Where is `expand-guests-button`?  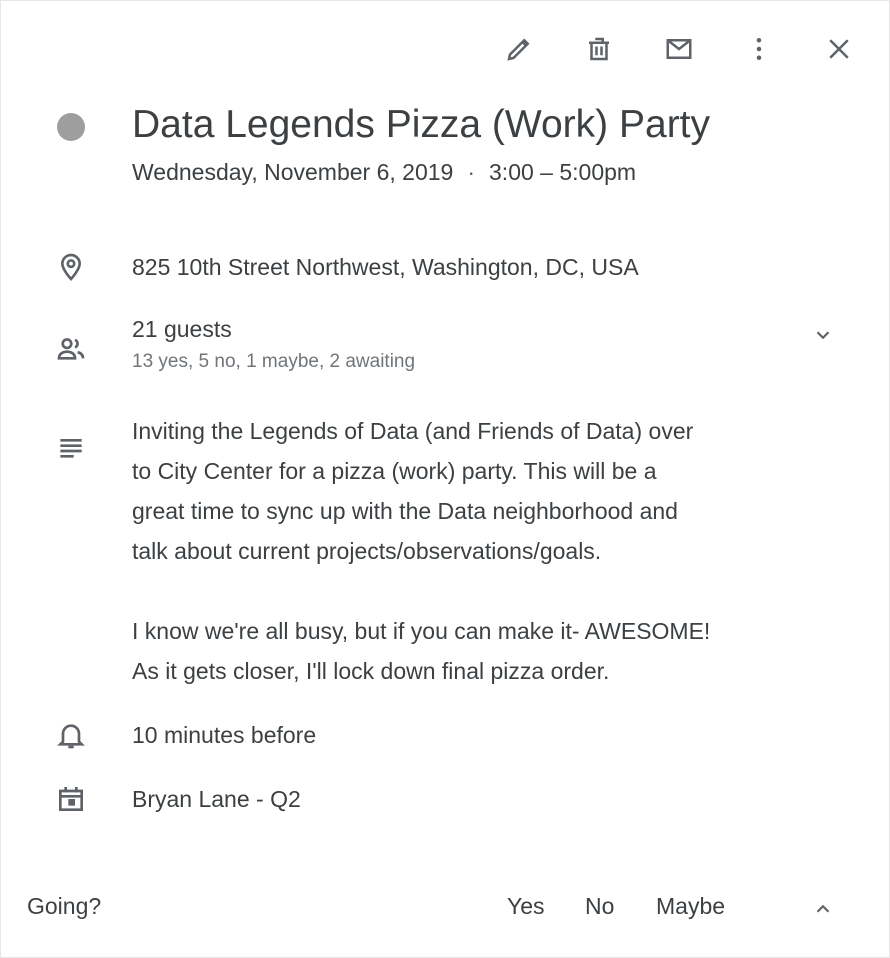
expand-guests-button is located at coordinates (823, 335).